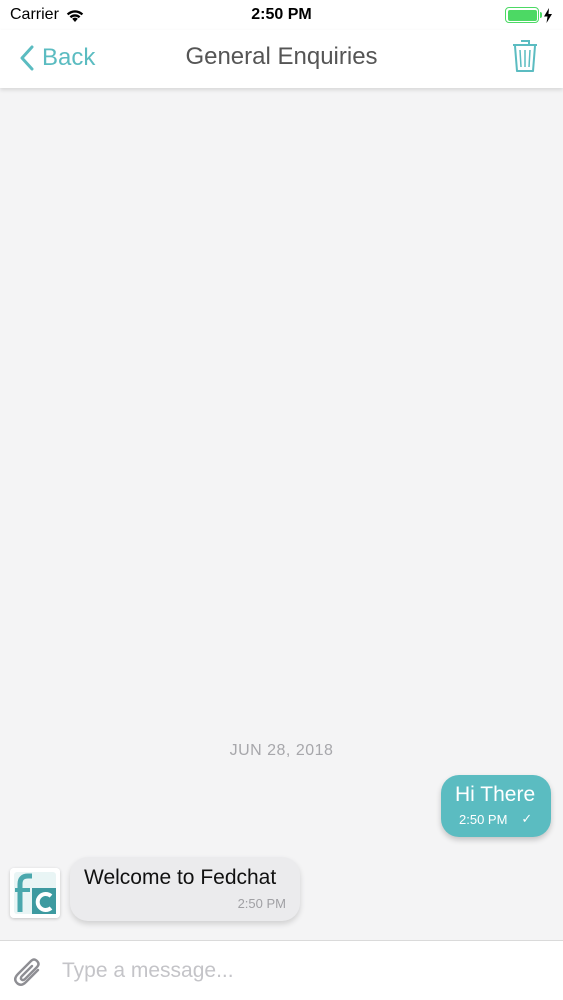 The height and width of the screenshot is (1000, 563). I want to click on outgoing-message: Hi There 2:50 PM ✓, so click(496, 806).